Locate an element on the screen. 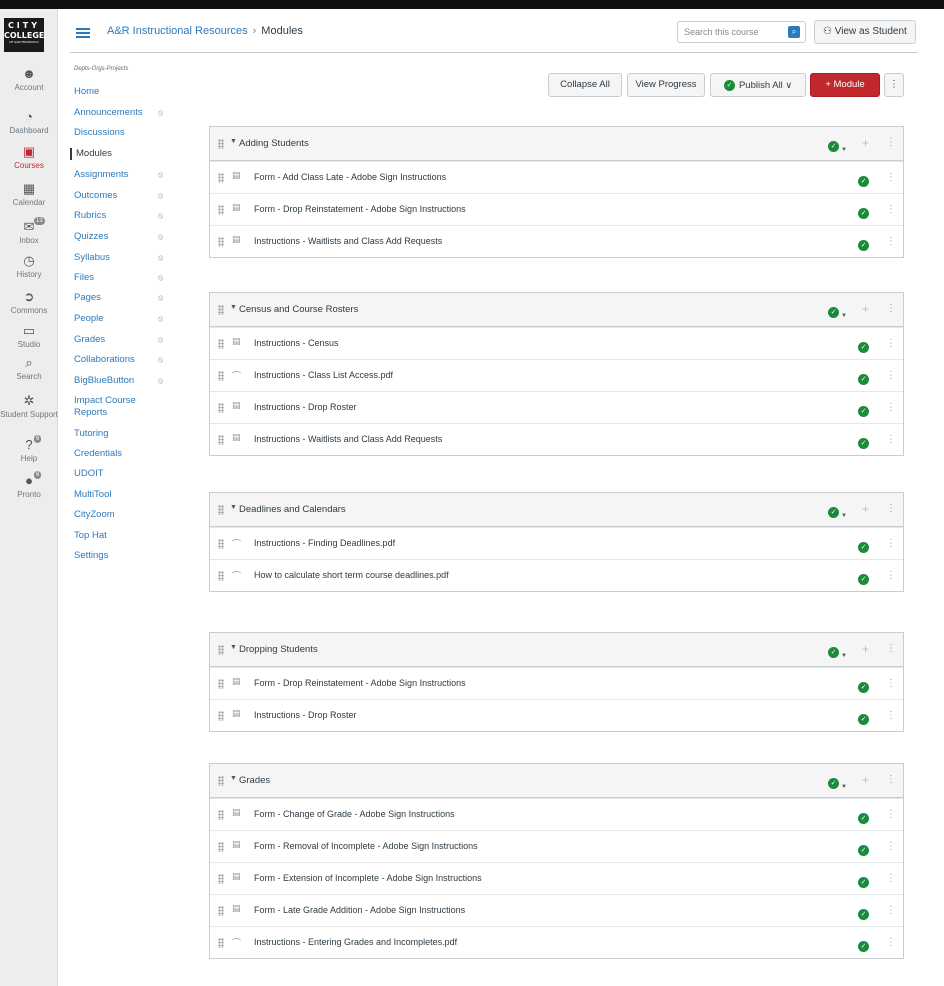  publish-all-button: ✓ Publish All ∨ is located at coordinates (758, 85).